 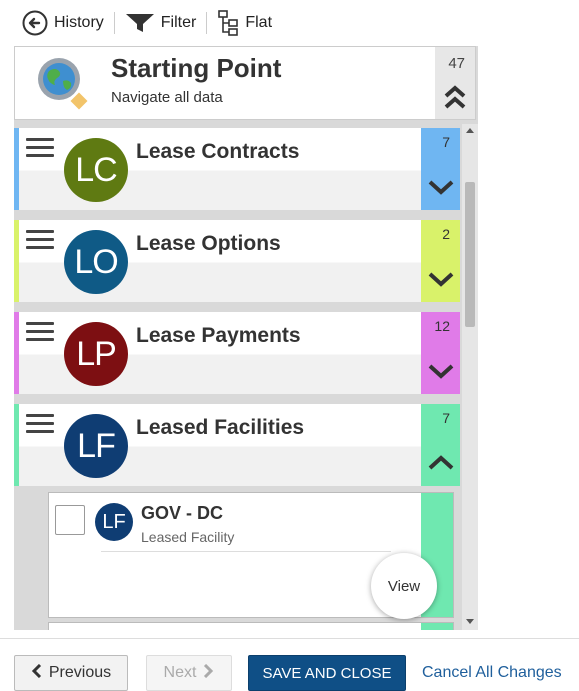 What do you see at coordinates (327, 673) in the screenshot?
I see `save-and-close-button: SAVE AND CLOSE` at bounding box center [327, 673].